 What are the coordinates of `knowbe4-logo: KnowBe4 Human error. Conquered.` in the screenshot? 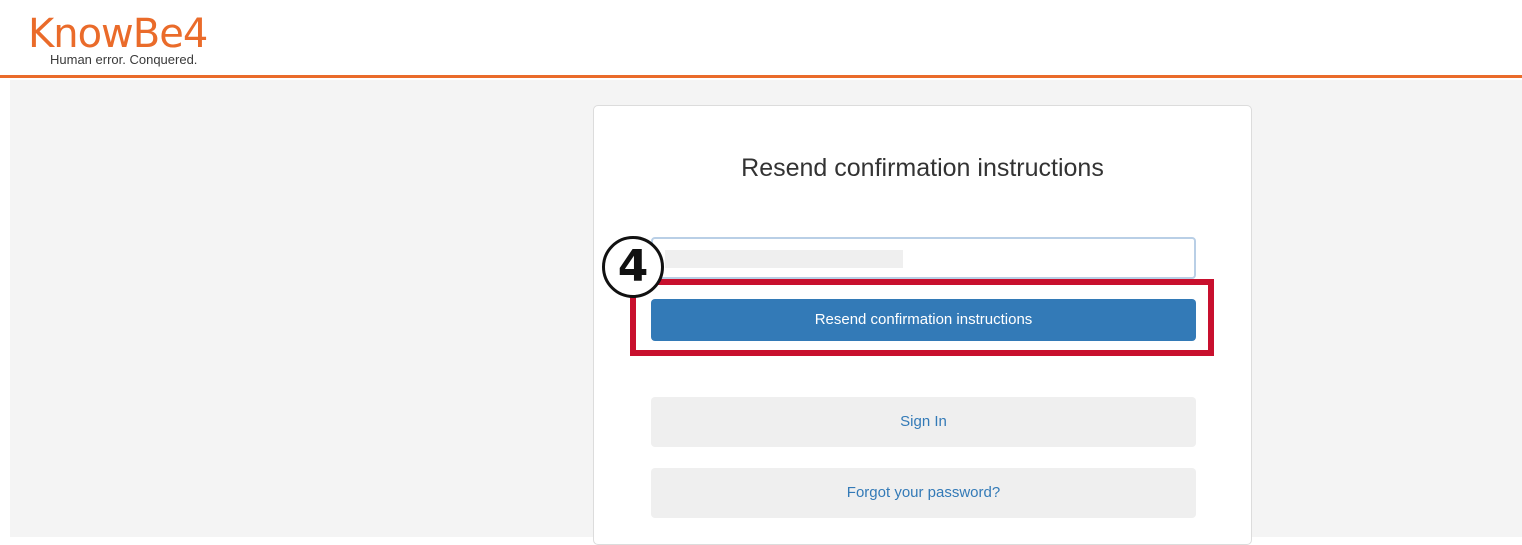 It's located at (143, 42).